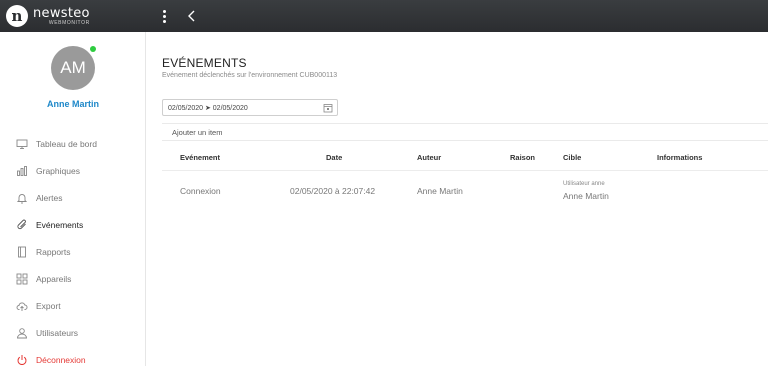 The height and width of the screenshot is (373, 768). Describe the element at coordinates (584, 184) in the screenshot. I see `cell-target-label: Utilisateur anne` at that location.